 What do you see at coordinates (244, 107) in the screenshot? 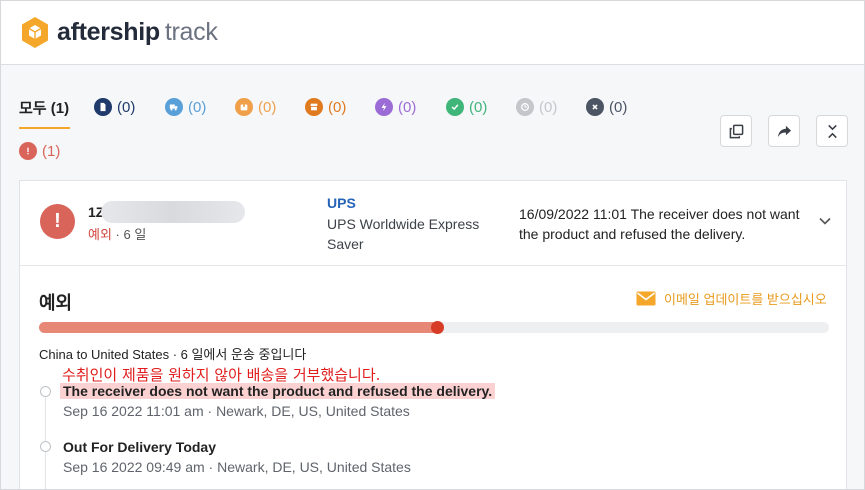
I see `package-icon` at bounding box center [244, 107].